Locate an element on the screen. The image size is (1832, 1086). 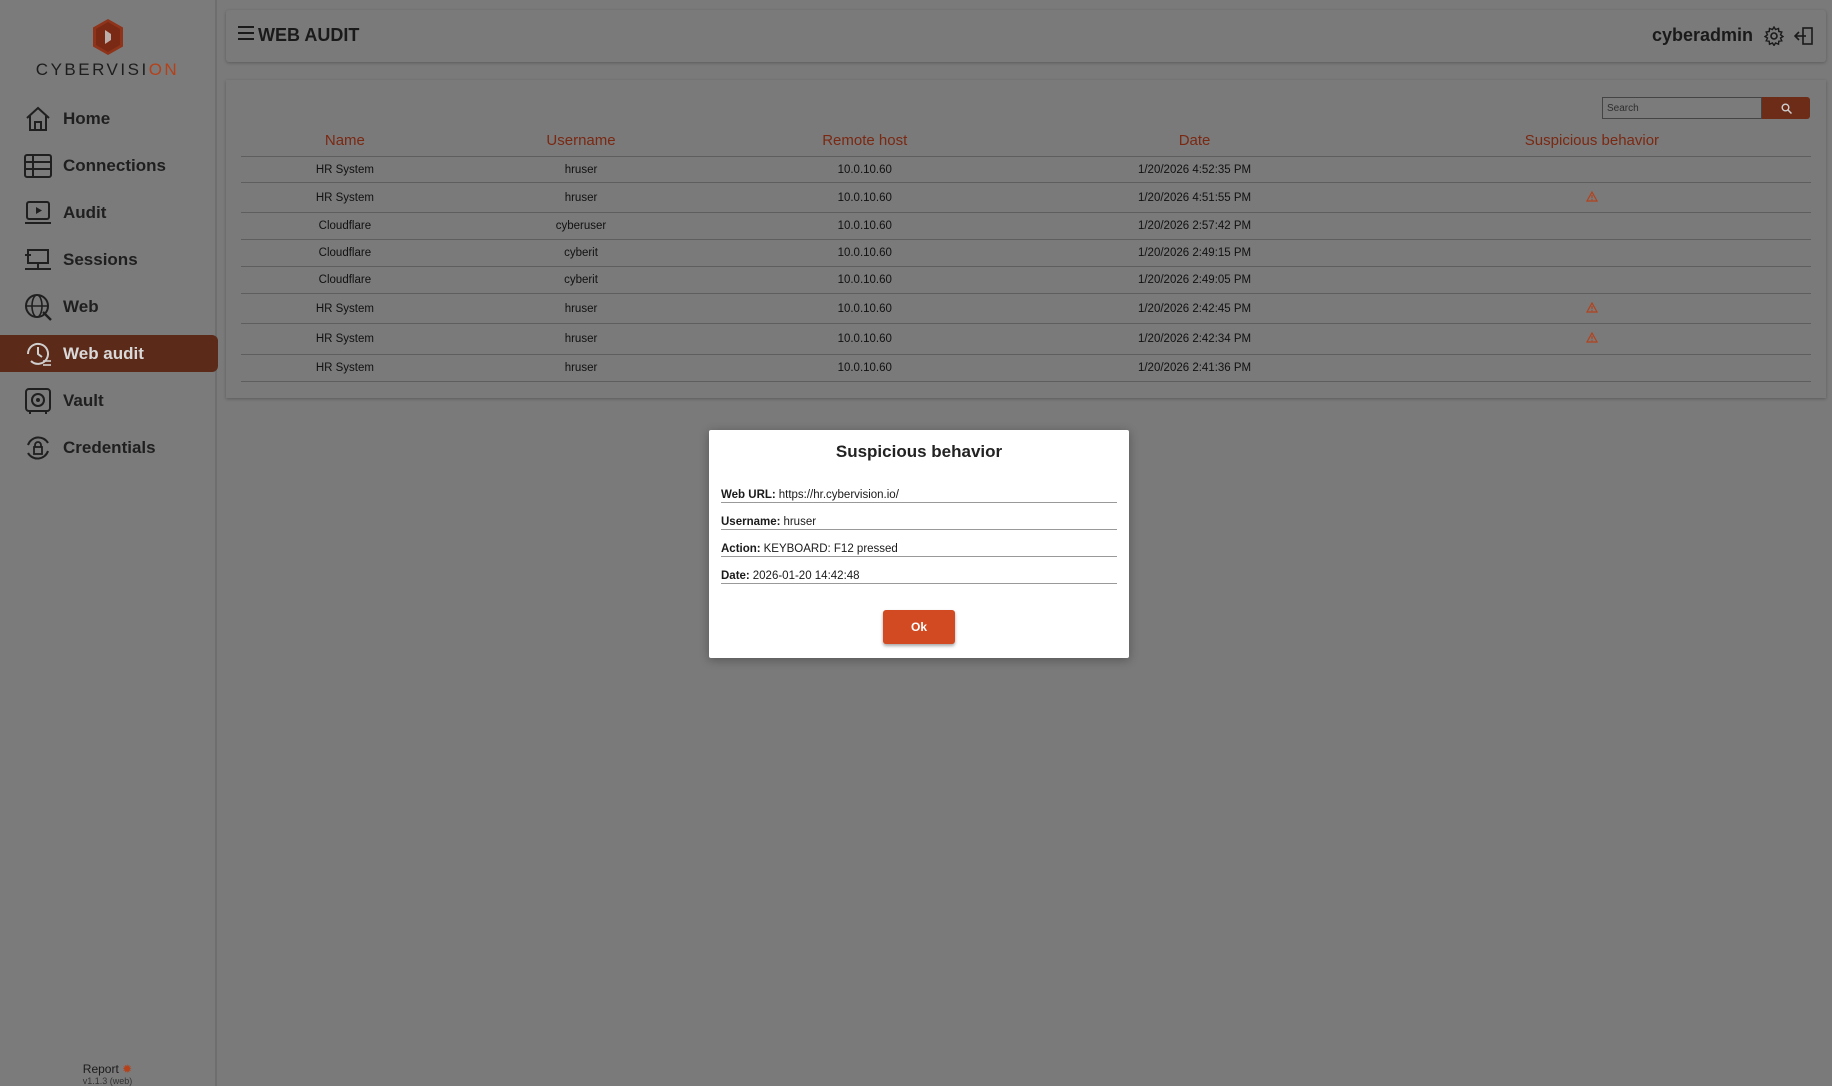
logo-text: CYBERVISION is located at coordinates (107, 69).